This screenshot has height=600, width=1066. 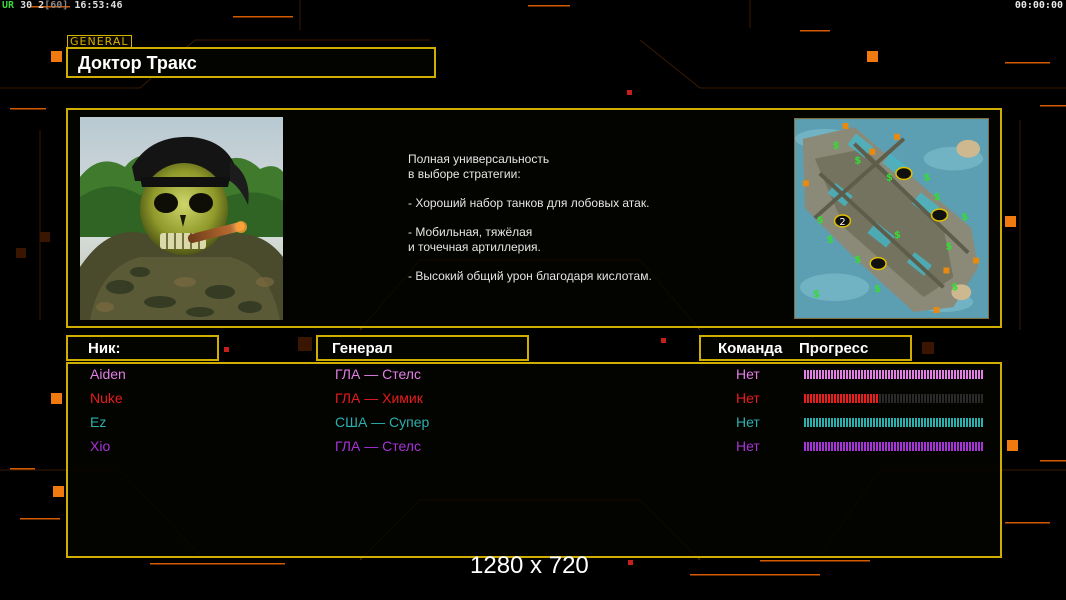 I want to click on header-nick: Ник:, so click(x=142, y=348).